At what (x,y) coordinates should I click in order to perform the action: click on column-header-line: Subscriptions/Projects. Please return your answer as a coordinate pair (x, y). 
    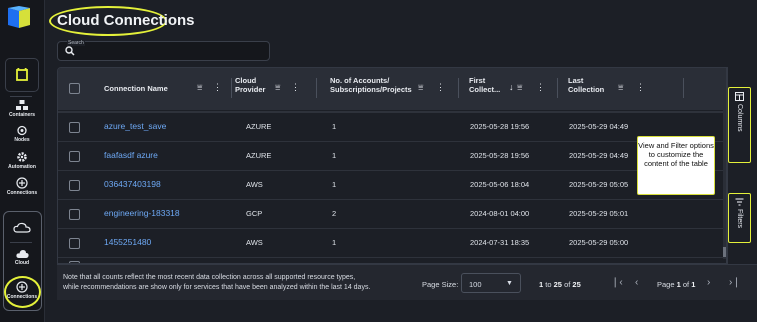
    Looking at the image, I should click on (371, 89).